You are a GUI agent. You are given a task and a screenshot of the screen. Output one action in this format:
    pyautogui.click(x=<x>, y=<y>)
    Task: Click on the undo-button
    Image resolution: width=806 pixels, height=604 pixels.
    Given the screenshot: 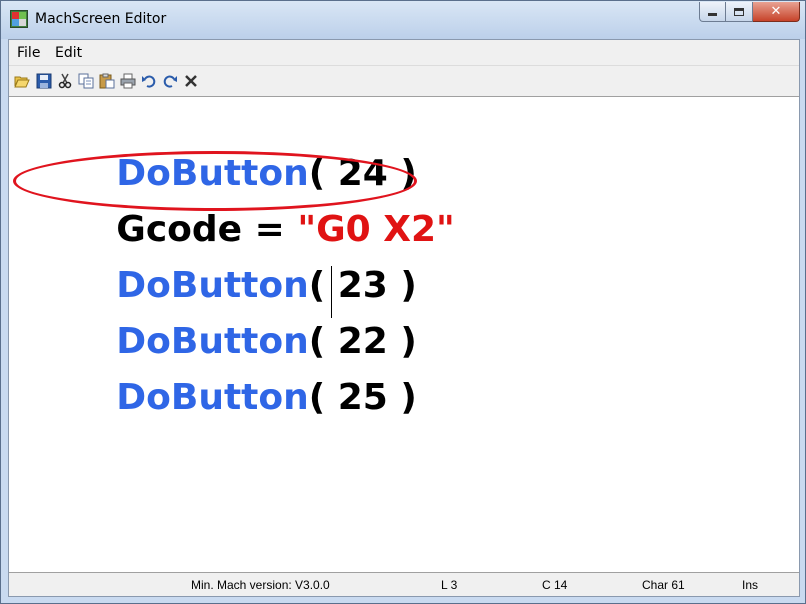 What is the action you would take?
    pyautogui.click(x=149, y=81)
    